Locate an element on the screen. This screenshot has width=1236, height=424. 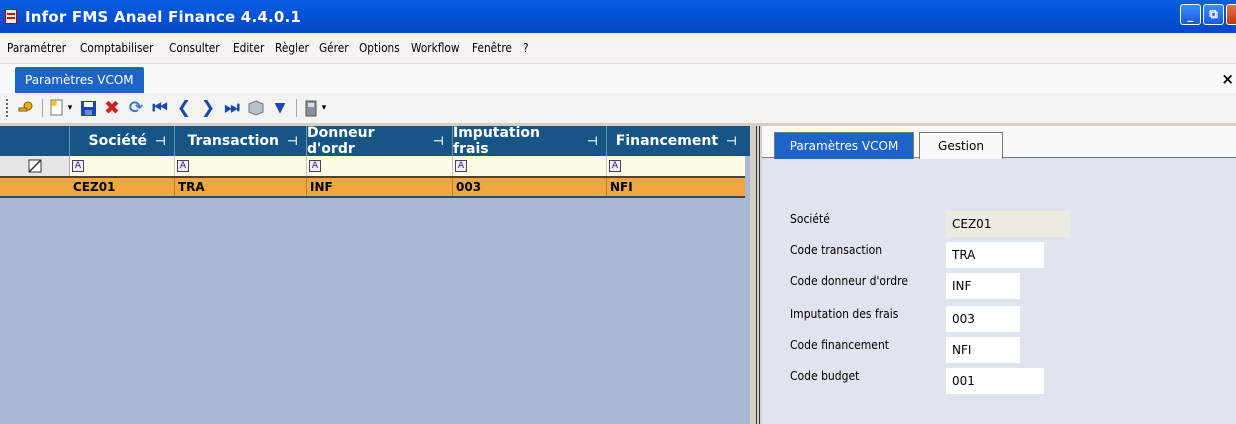
label-code-transaction: Code transaction is located at coordinates (836, 250).